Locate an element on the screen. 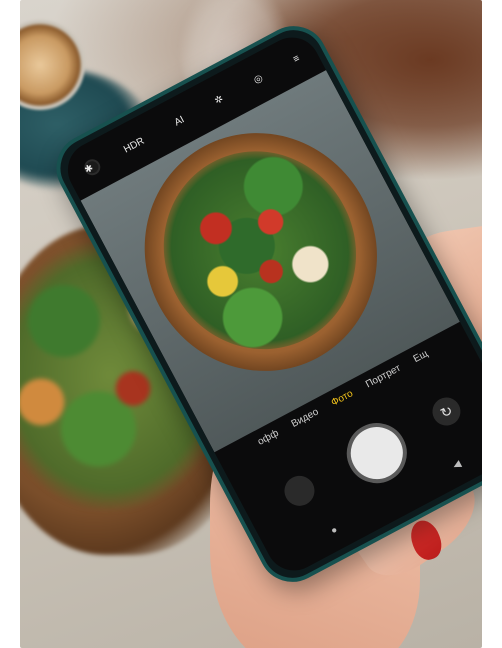  gallery-thumbnail is located at coordinates (299, 491).